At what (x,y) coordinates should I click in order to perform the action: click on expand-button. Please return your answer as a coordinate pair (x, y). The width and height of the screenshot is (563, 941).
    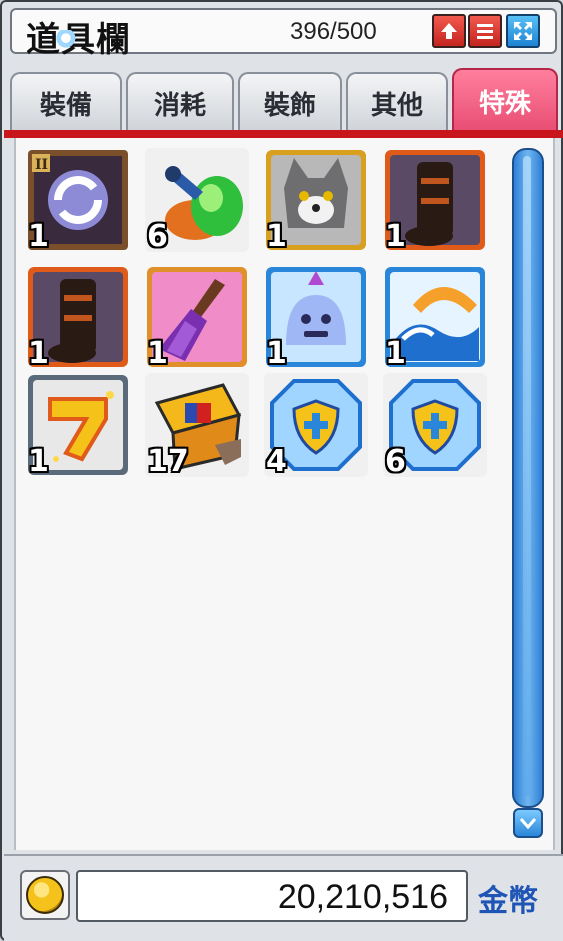
    Looking at the image, I should click on (523, 31).